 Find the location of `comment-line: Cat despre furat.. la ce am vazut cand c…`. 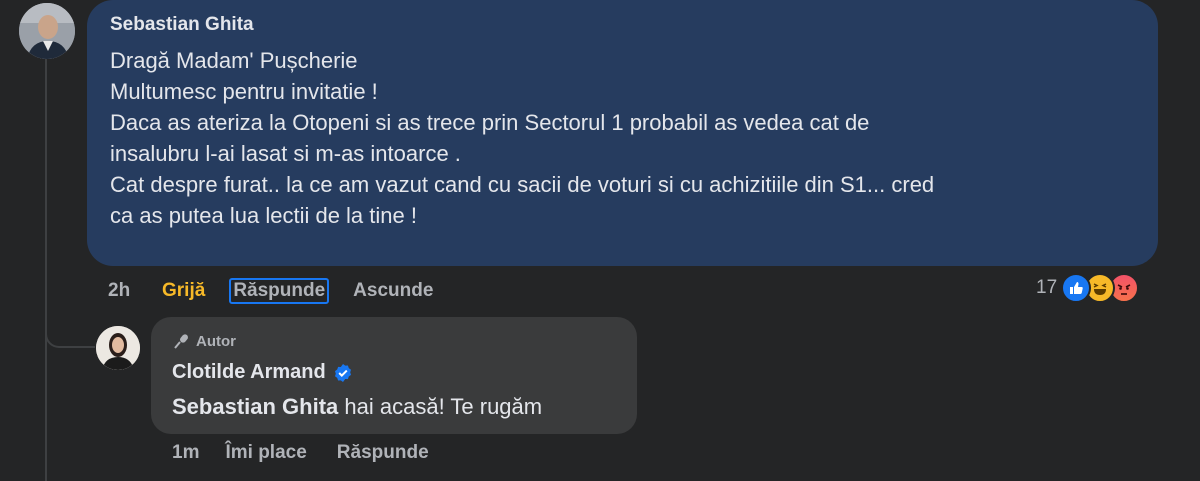

comment-line: Cat despre furat.. la ce am vazut cand c… is located at coordinates (522, 184).